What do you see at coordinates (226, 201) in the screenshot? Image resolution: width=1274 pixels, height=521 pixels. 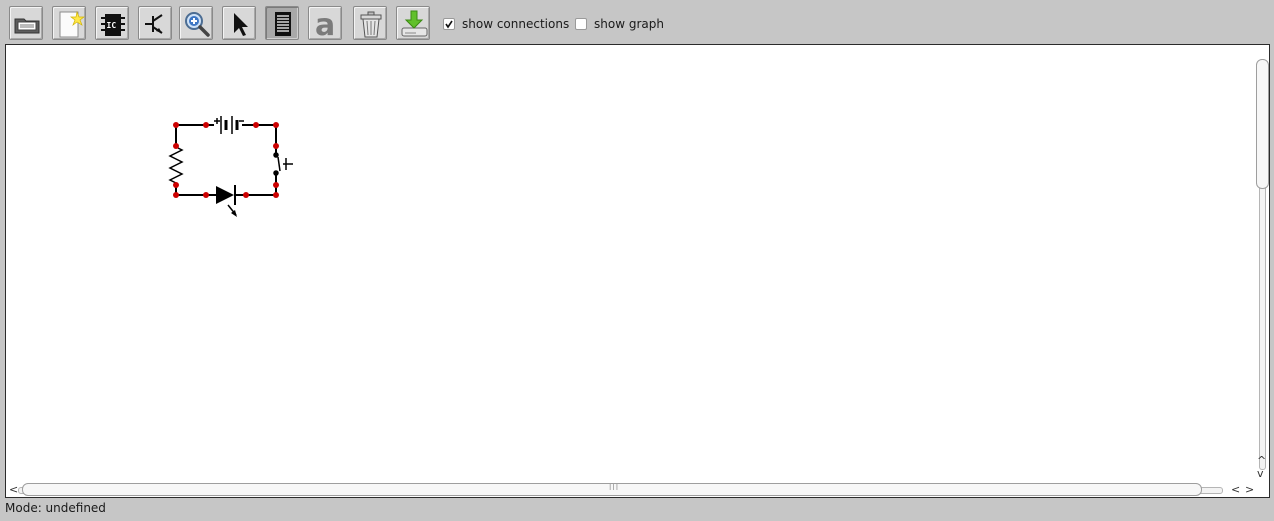 I see `led-symbol` at bounding box center [226, 201].